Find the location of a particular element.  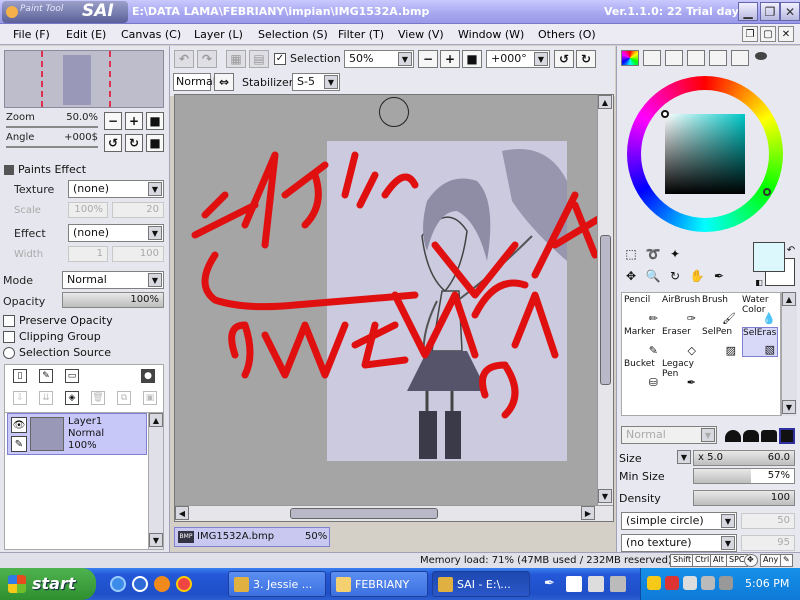

mdi-restore-button: ❐ is located at coordinates (750, 34).